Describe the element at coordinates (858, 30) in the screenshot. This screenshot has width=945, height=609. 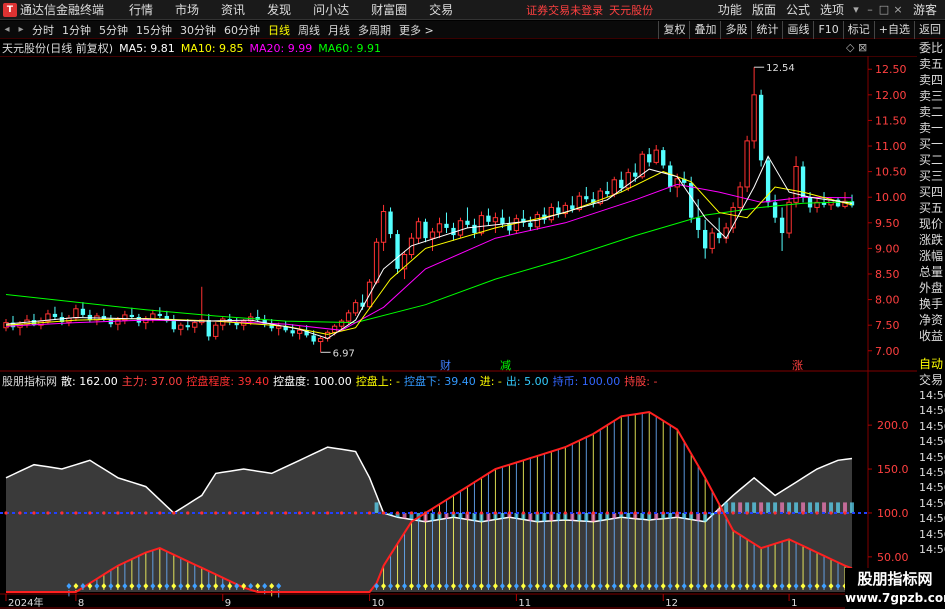
I see `mark-button: 标记` at that location.